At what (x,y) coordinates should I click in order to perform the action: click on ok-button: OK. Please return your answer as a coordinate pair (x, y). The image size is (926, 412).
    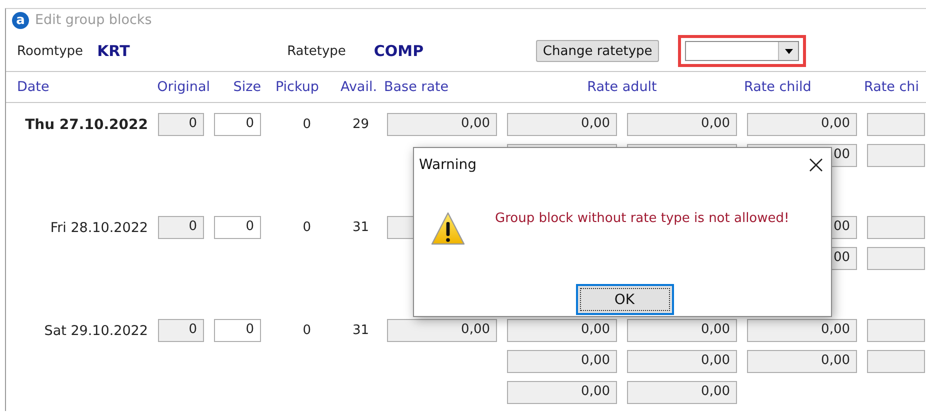
    Looking at the image, I should click on (625, 299).